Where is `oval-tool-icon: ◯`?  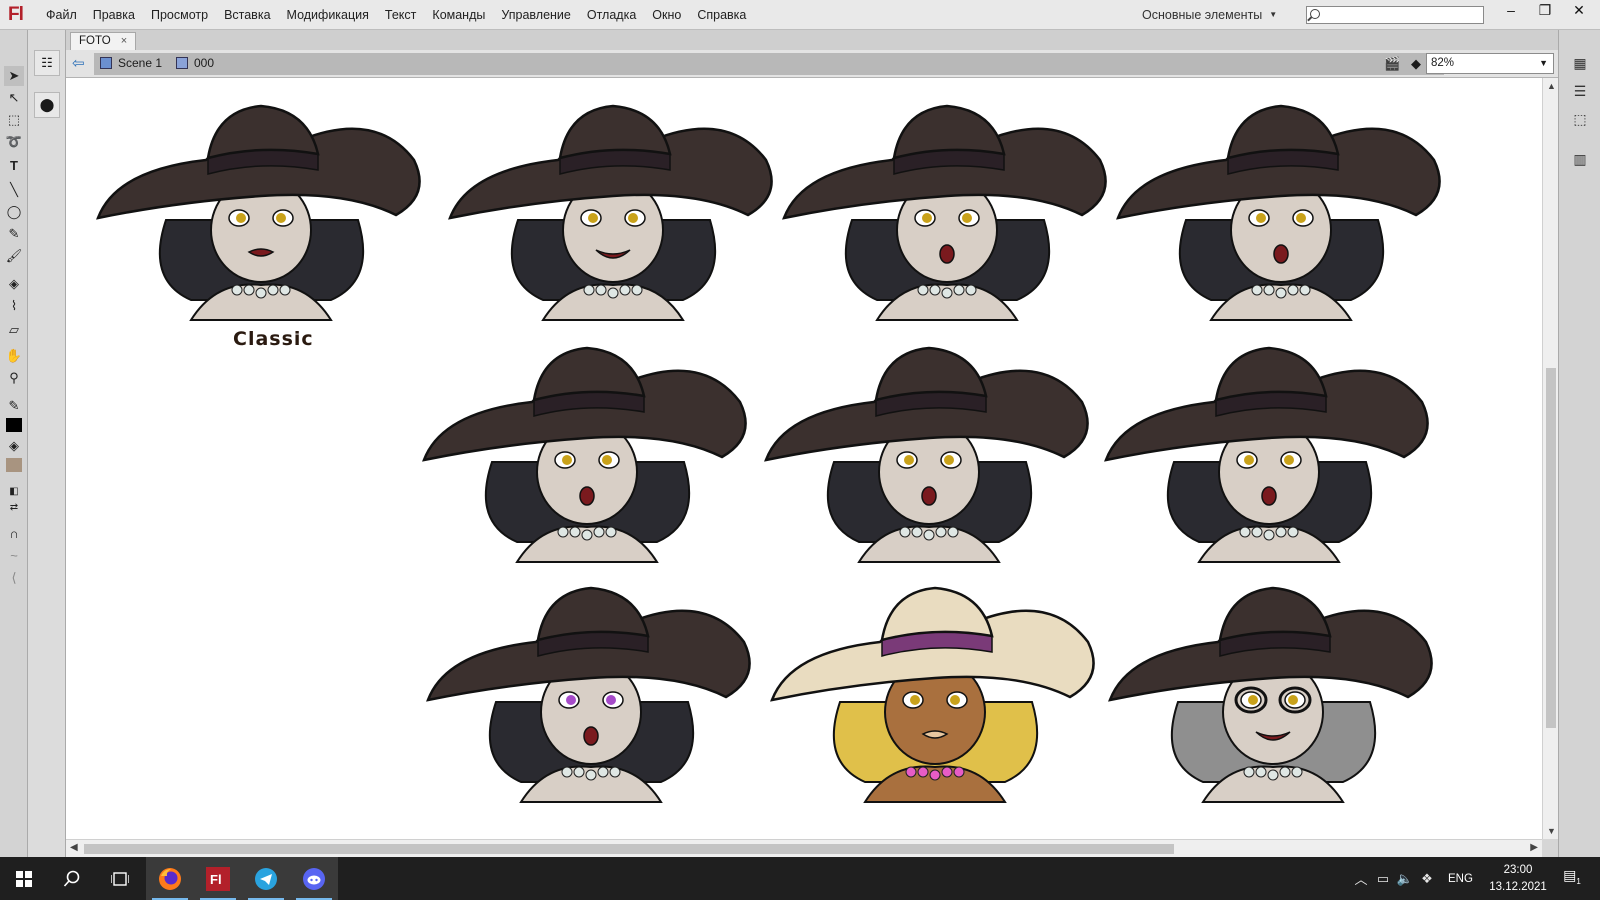 oval-tool-icon: ◯ is located at coordinates (14, 212).